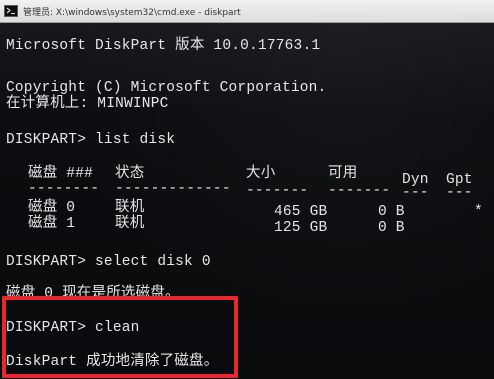 Image resolution: width=494 pixels, height=379 pixels. What do you see at coordinates (52, 208) in the screenshot?
I see `table-row-disk-0-name: 磁盘 0` at bounding box center [52, 208].